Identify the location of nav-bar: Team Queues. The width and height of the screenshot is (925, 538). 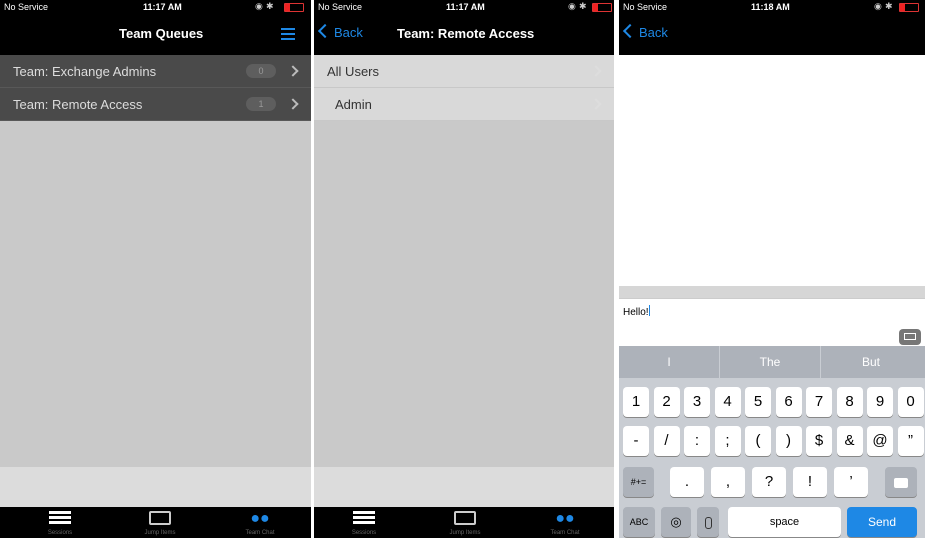
(155, 34).